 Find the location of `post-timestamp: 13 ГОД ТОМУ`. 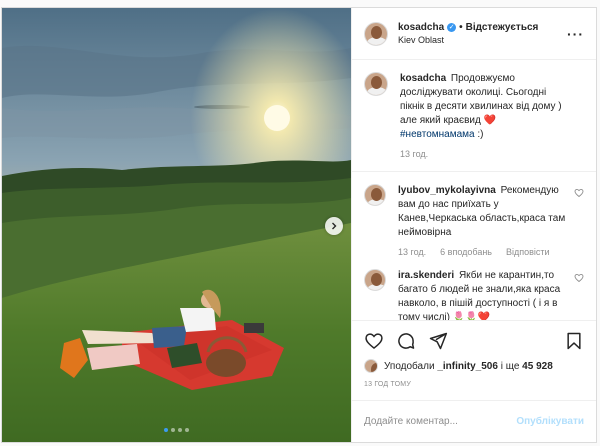

post-timestamp: 13 ГОД ТОМУ is located at coordinates (474, 384).